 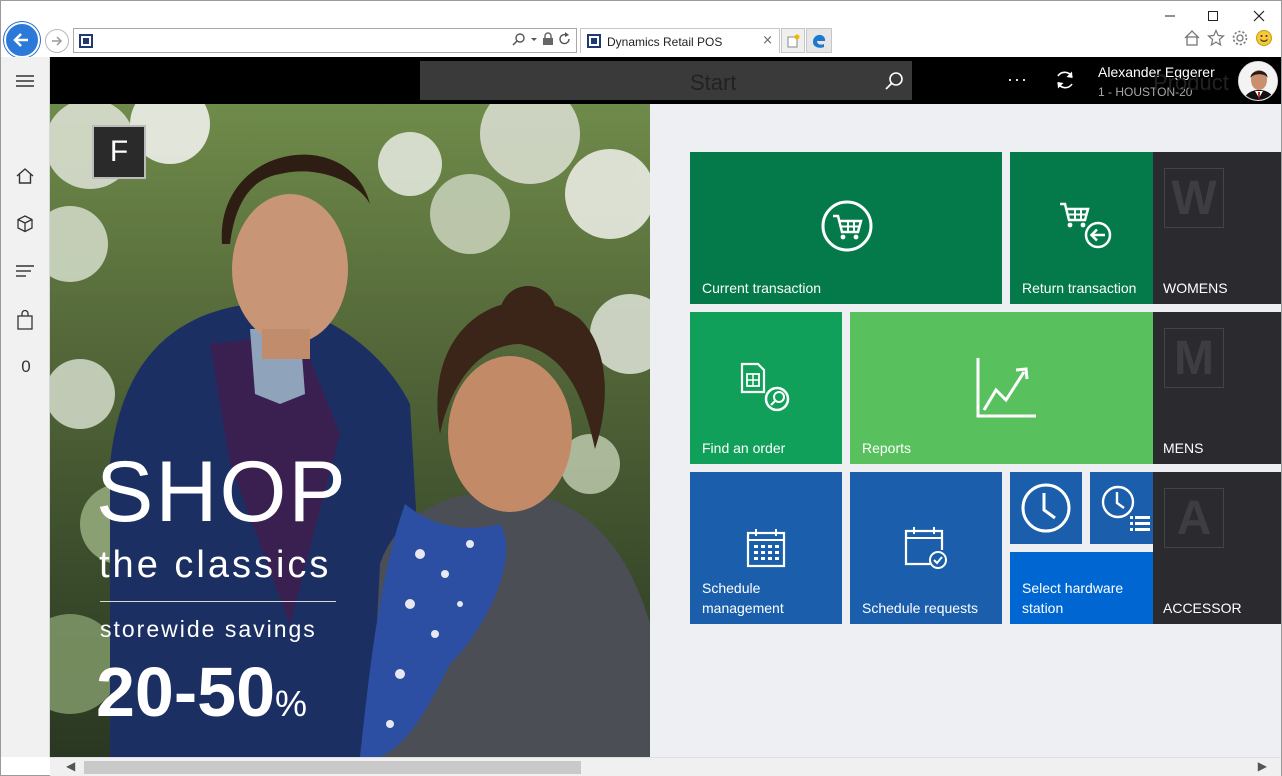 I want to click on new-tab-icon, so click(x=793, y=40).